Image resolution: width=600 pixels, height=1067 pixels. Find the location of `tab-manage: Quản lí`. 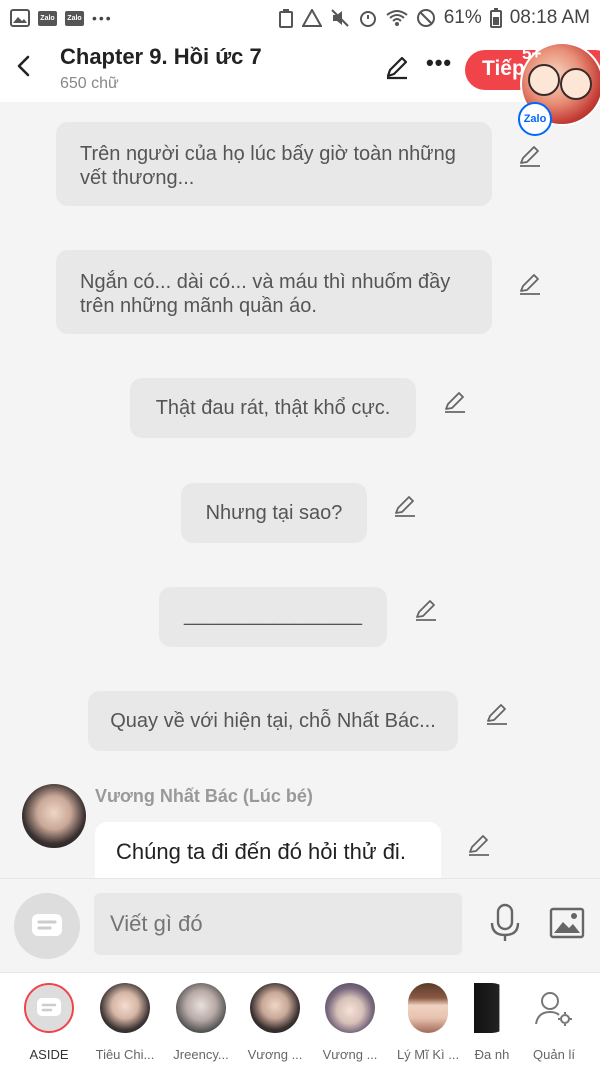

tab-manage: Quản lí is located at coordinates (554, 1022).